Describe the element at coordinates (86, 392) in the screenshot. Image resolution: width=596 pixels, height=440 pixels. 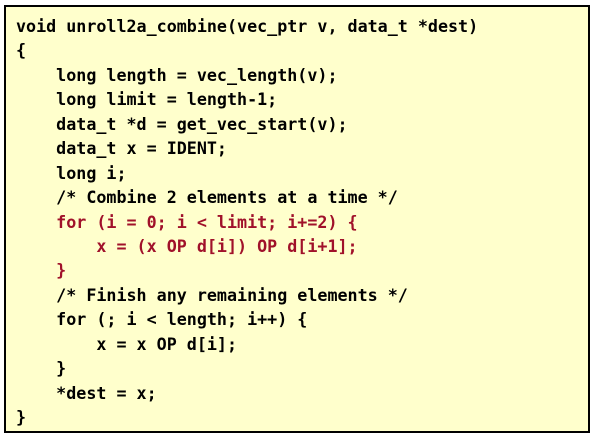
I see `code-line-store-result: *dest = x;` at that location.